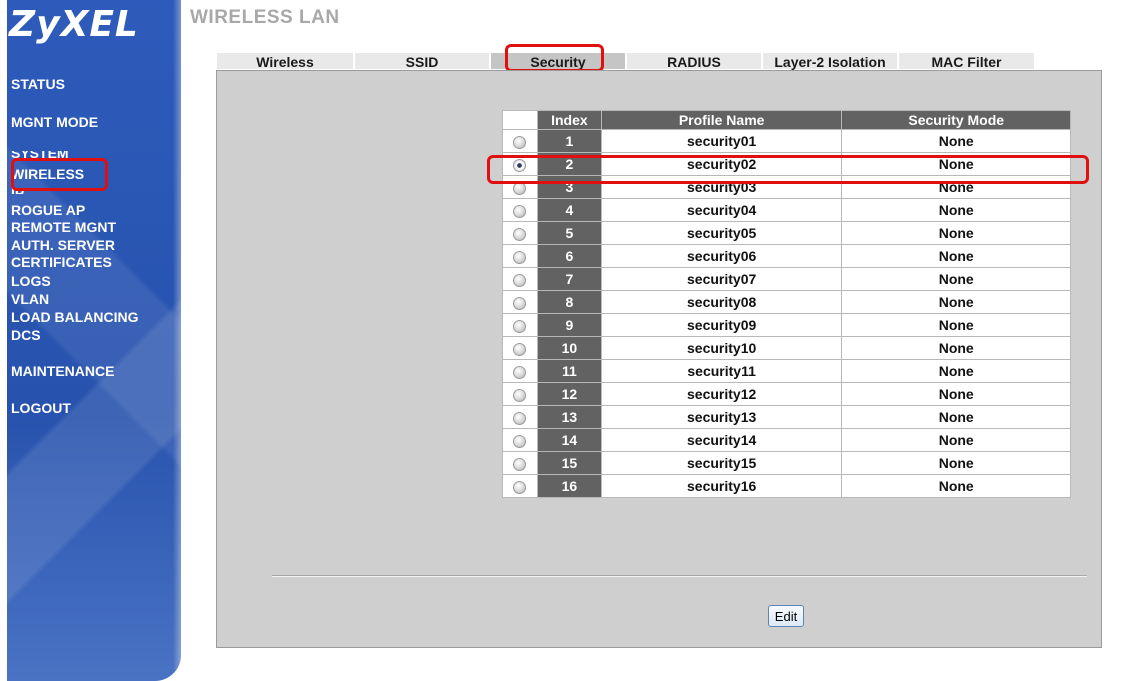 This screenshot has height=681, width=1122. Describe the element at coordinates (40, 156) in the screenshot. I see `sidebar-item-system: SYSTEM` at that location.